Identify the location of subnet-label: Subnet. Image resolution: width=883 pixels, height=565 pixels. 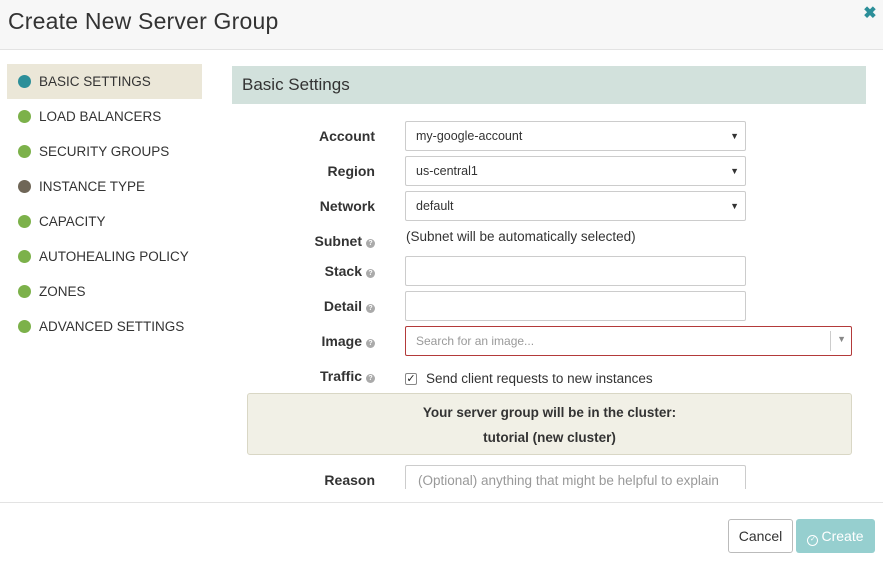
(338, 241).